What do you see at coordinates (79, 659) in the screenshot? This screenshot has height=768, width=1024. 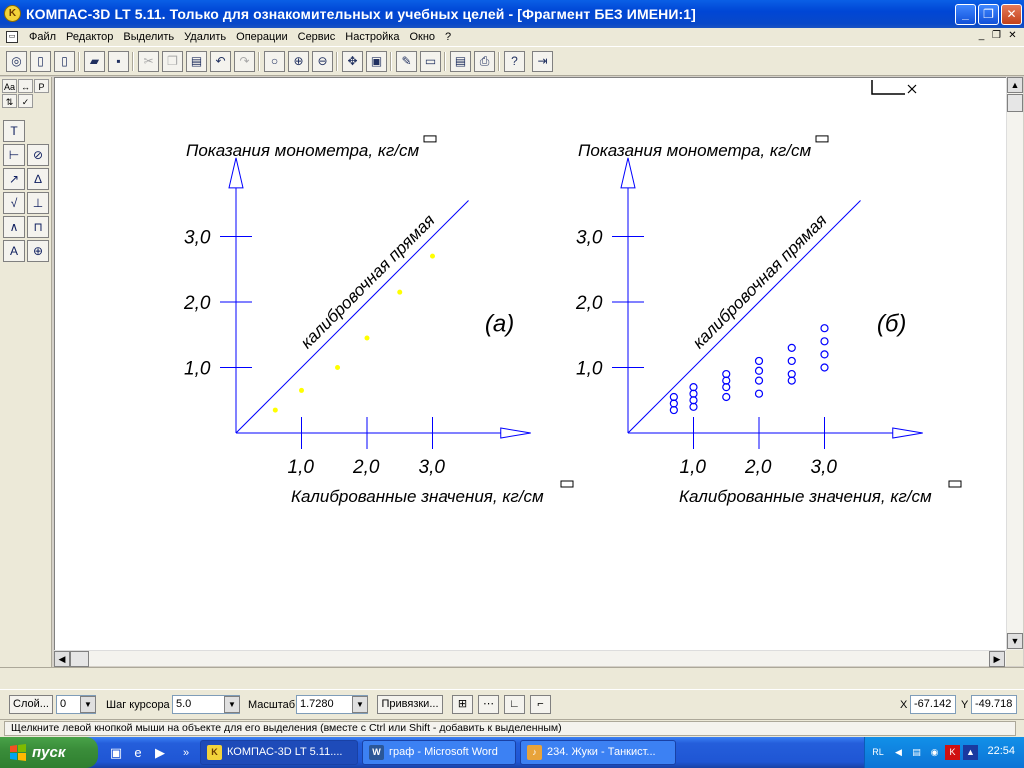 I see `horizontal-scroll-thumb` at bounding box center [79, 659].